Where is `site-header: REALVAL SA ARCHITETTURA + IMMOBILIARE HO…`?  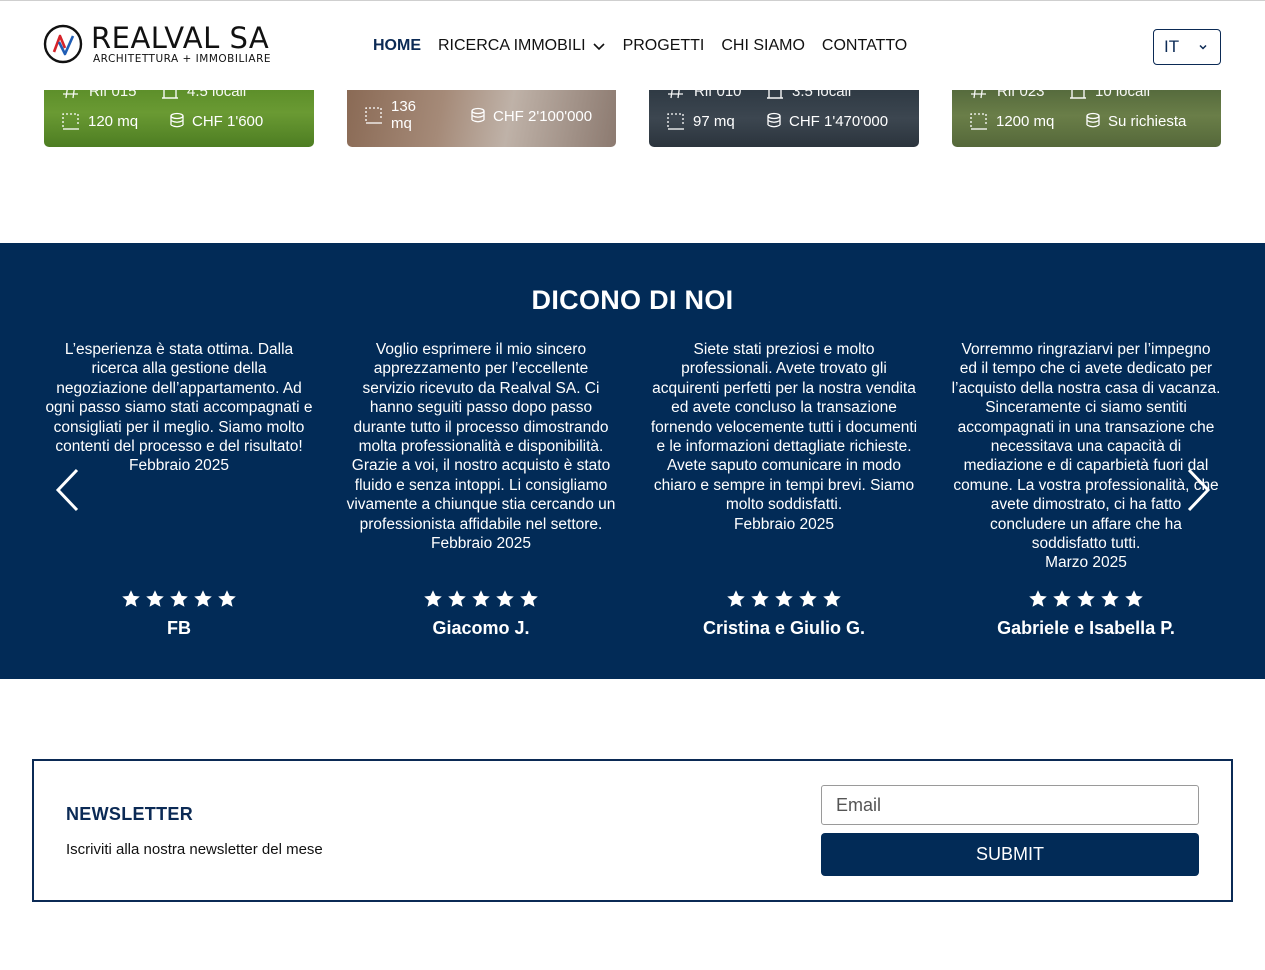
site-header: REALVAL SA ARCHITETTURA + IMMOBILIARE HO… is located at coordinates (632, 45).